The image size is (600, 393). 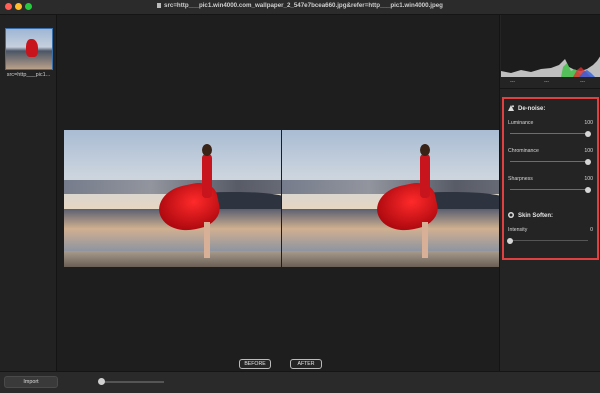 What do you see at coordinates (550, 161) in the screenshot?
I see `chrominance-slider` at bounding box center [550, 161].